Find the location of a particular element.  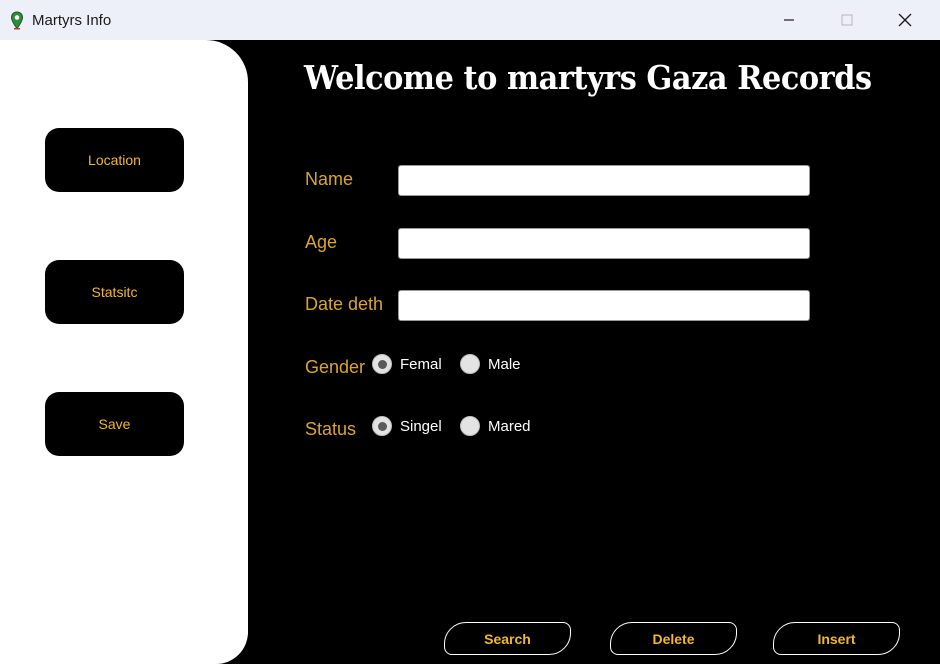

gender-label: Gender is located at coordinates (335, 367).